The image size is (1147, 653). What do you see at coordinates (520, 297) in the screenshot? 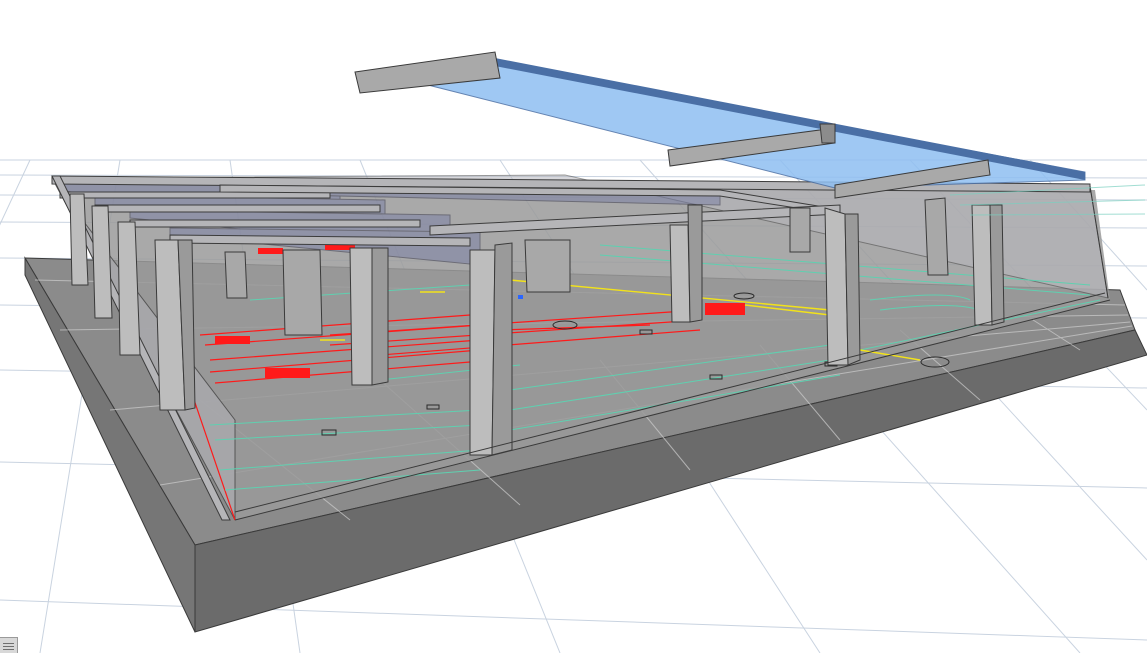
I see `blue-marker` at bounding box center [520, 297].